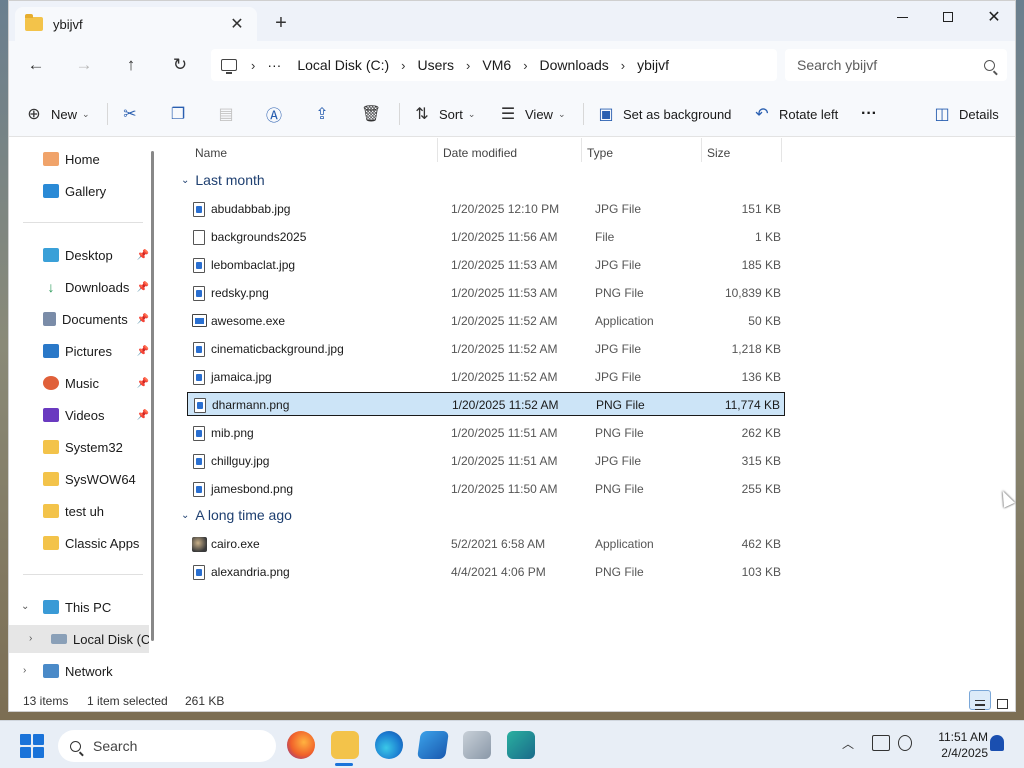  I want to click on sidebar-item-syswow64: SysWOW64, so click(79, 479).